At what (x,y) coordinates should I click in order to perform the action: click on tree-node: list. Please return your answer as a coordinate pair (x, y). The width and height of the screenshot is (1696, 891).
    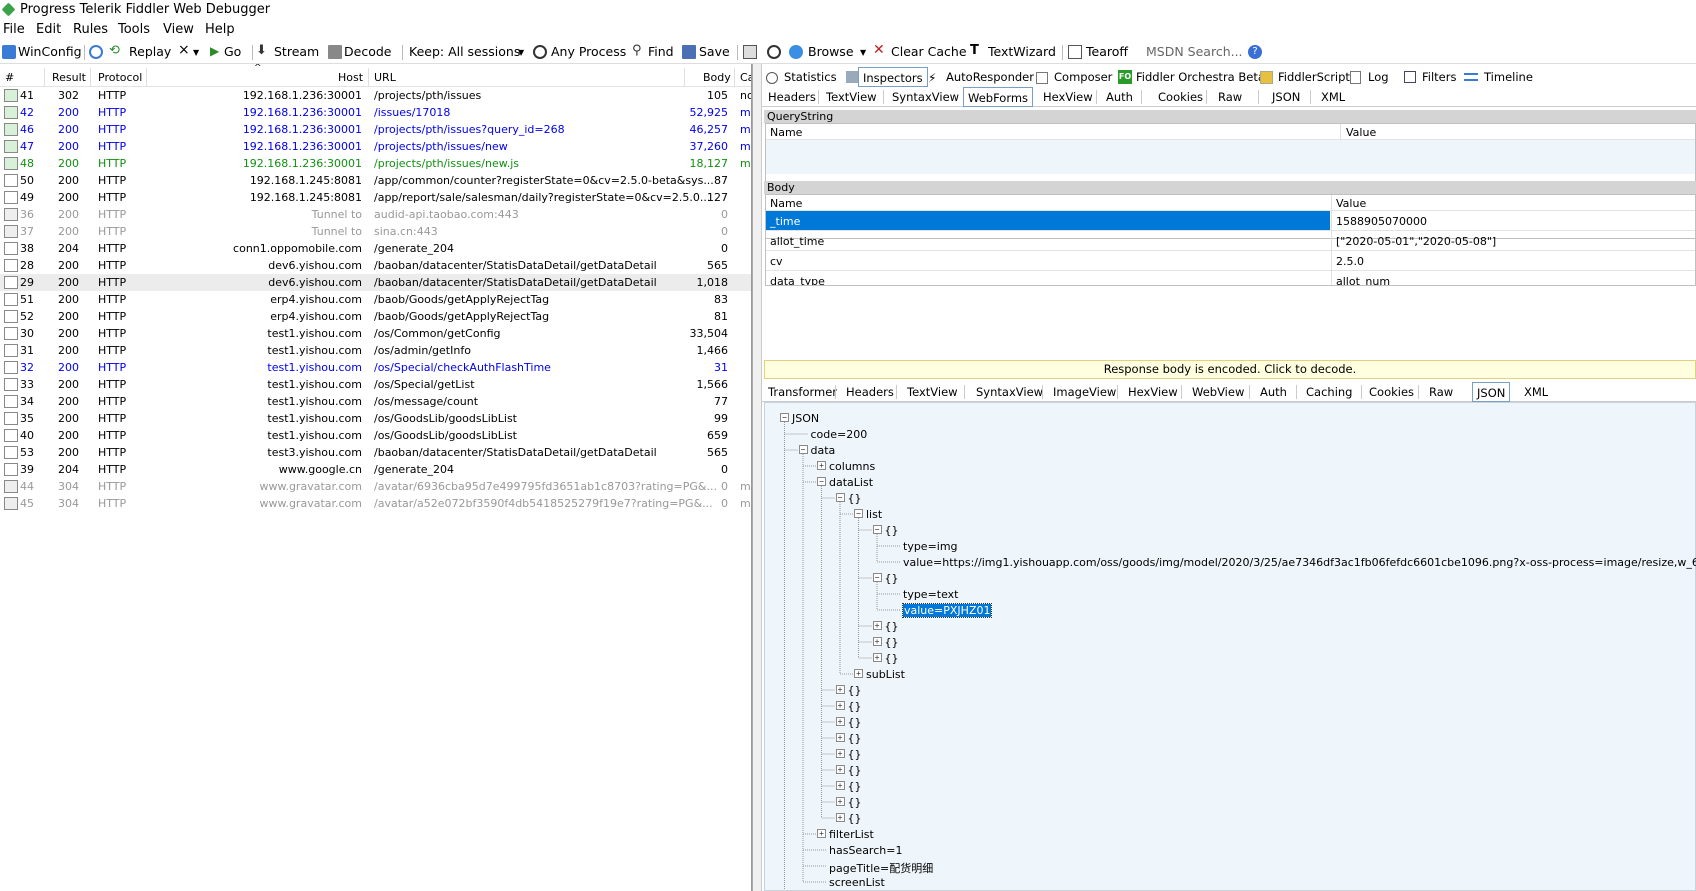
    Looking at the image, I should click on (874, 514).